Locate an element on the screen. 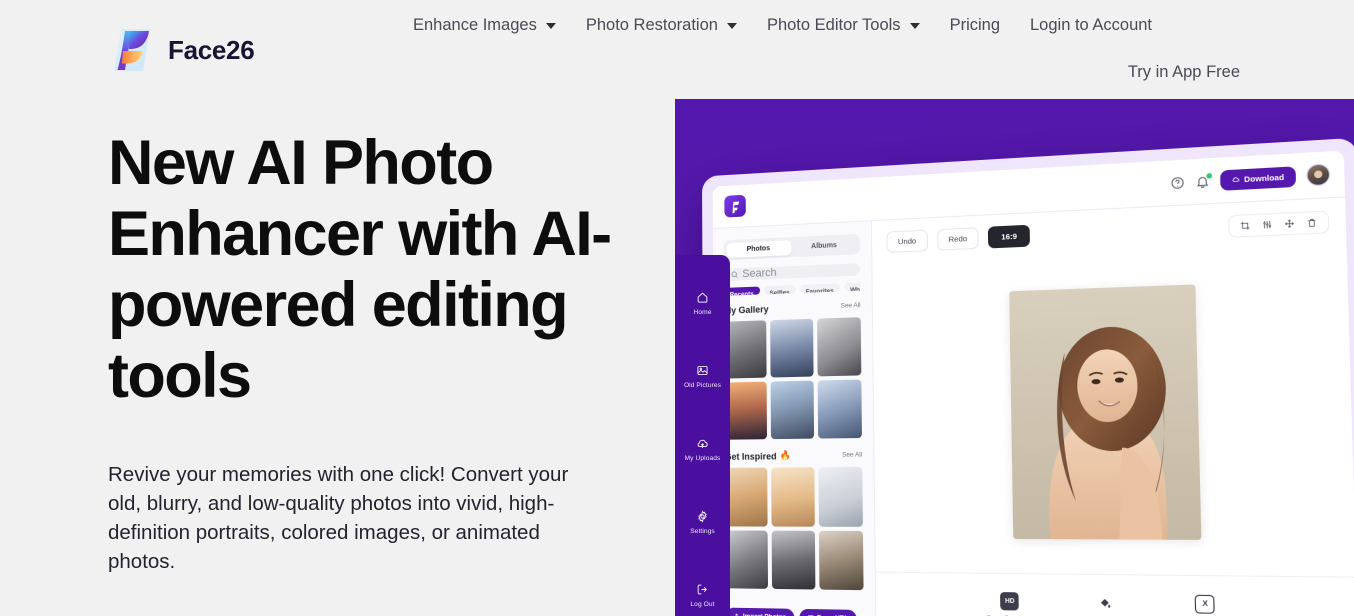 Image resolution: width=1354 pixels, height=616 pixels. face26-logo-icon is located at coordinates (132, 50).